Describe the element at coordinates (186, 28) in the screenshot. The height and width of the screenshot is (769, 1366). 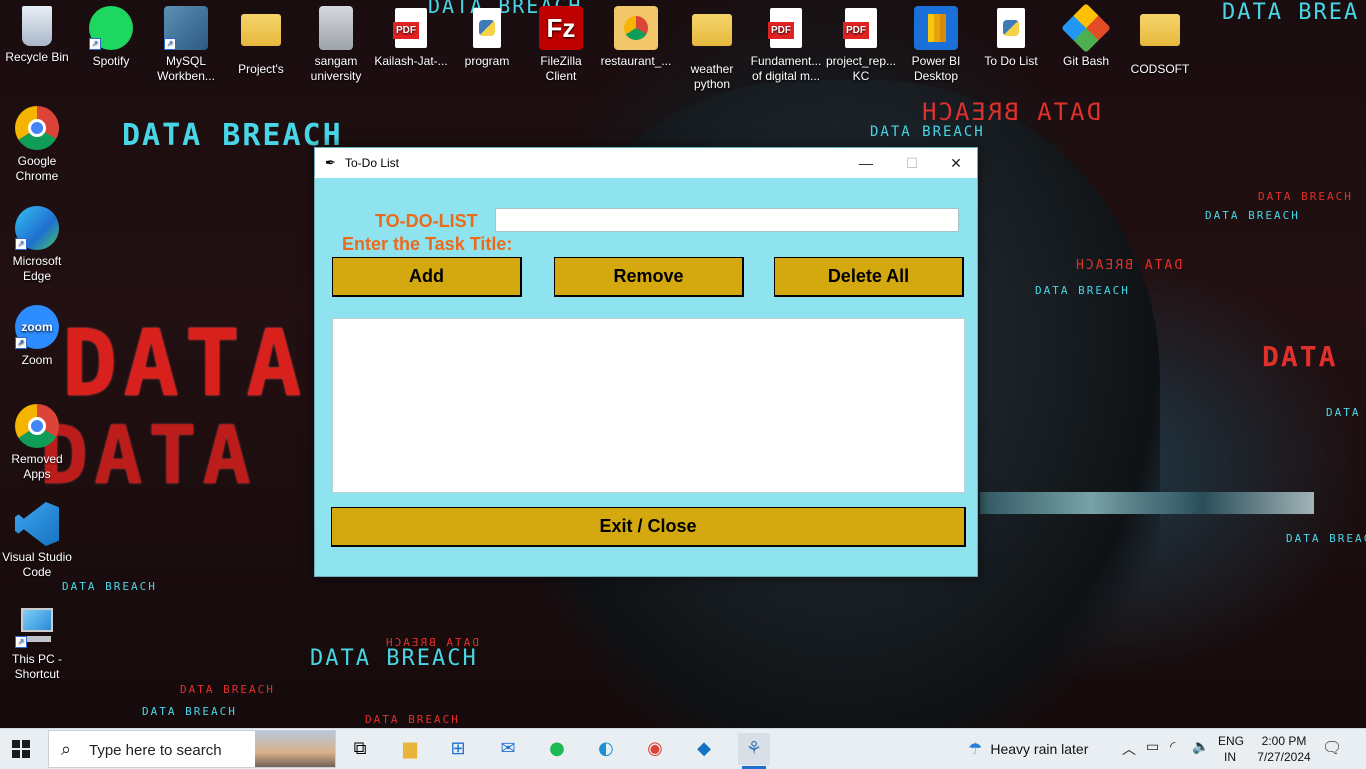
I see `mysql-workbench-icon: ↗` at that location.